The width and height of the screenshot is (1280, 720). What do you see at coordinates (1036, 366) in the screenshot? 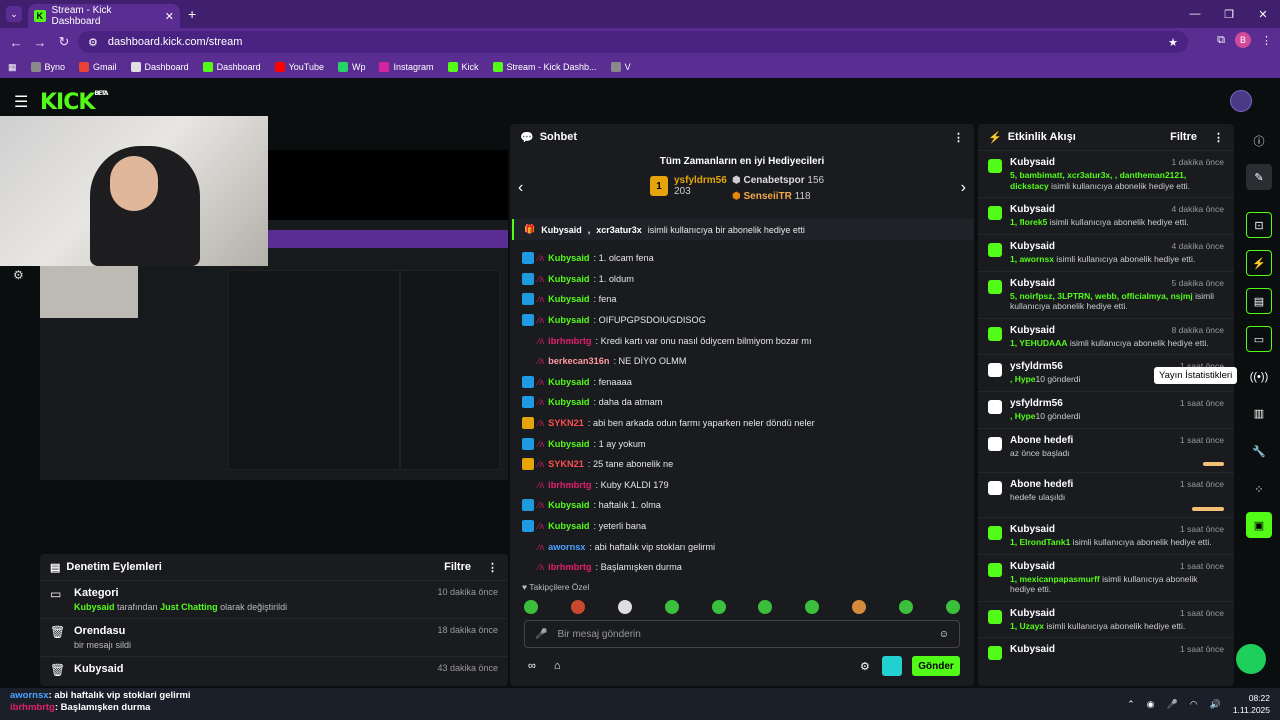
I see `feed-user: ysfyldrm56` at bounding box center [1036, 366].